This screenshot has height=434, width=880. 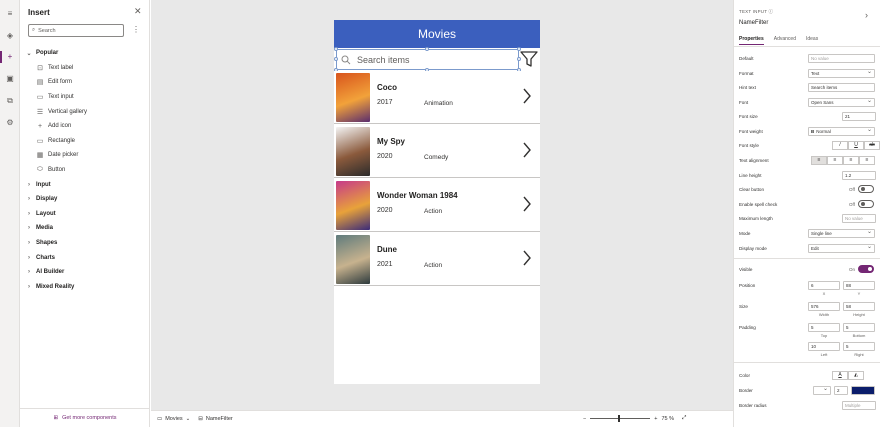 I want to click on strikethrough-icon: ab, so click(x=872, y=145).